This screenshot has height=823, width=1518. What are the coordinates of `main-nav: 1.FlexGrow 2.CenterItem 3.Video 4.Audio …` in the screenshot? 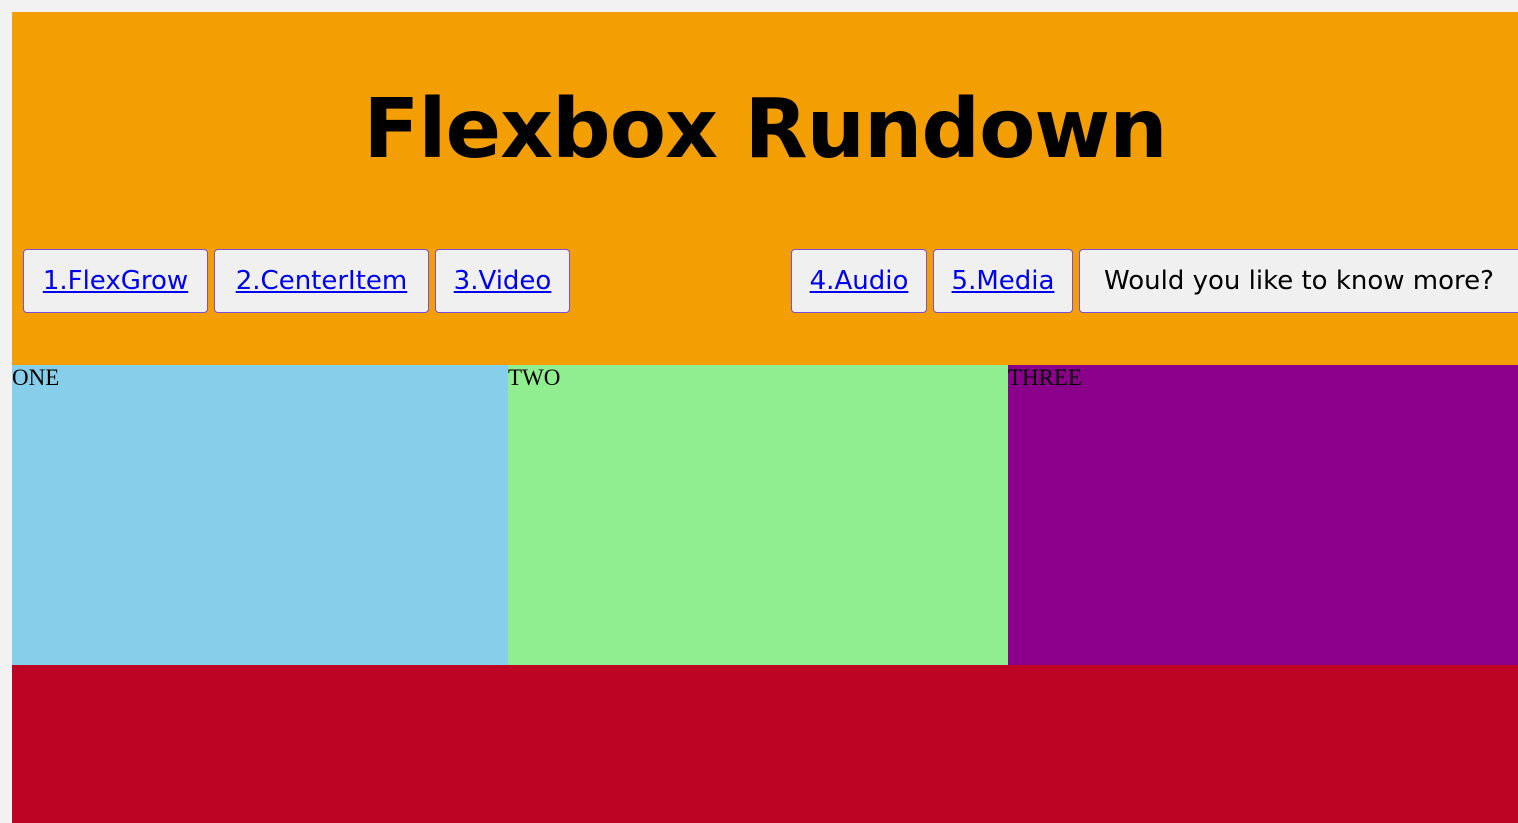 It's located at (770, 282).